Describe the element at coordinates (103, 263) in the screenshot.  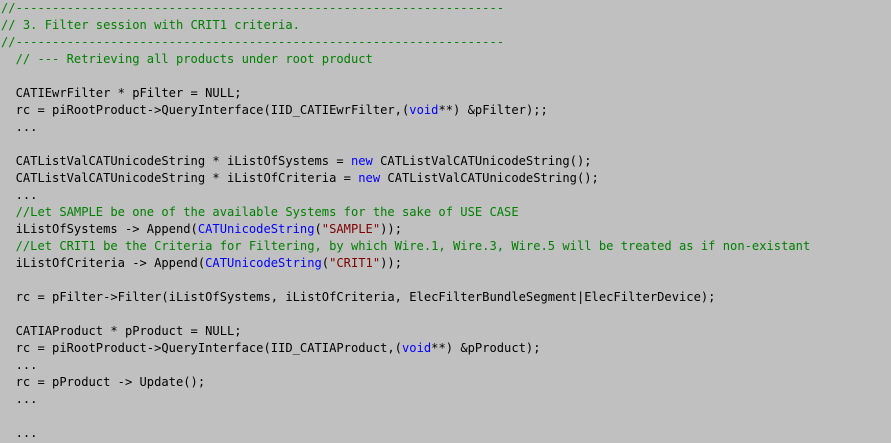
I see `code-token-default: iListOfCriteria -> Append(` at that location.